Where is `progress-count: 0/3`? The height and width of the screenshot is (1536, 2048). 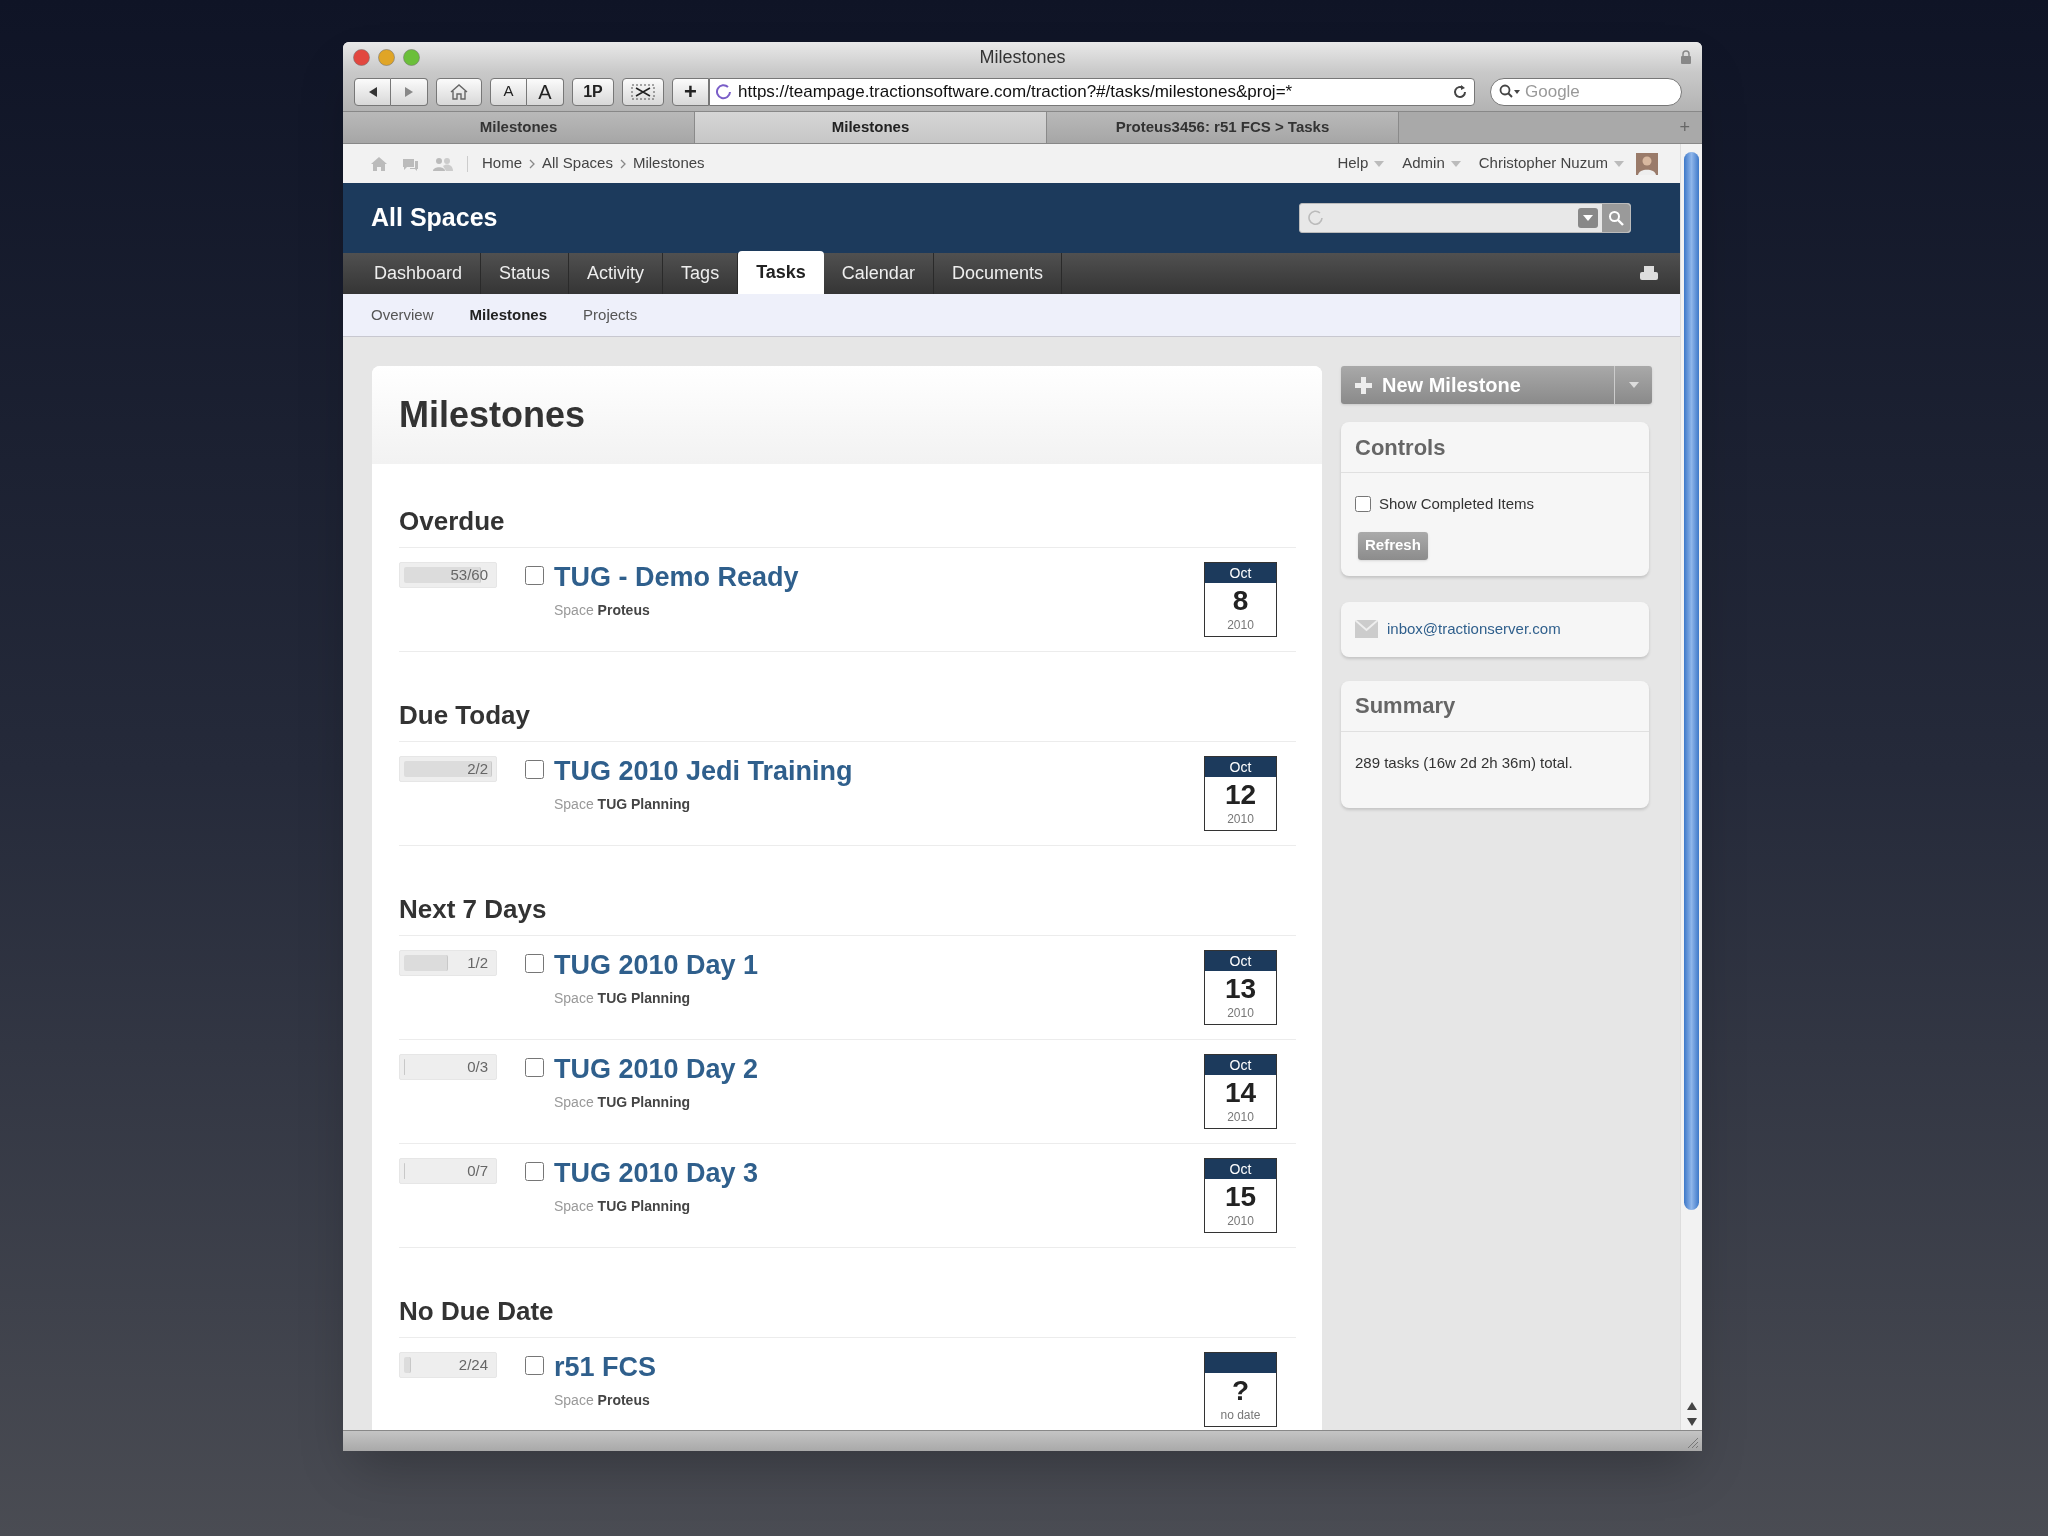 progress-count: 0/3 is located at coordinates (477, 1067).